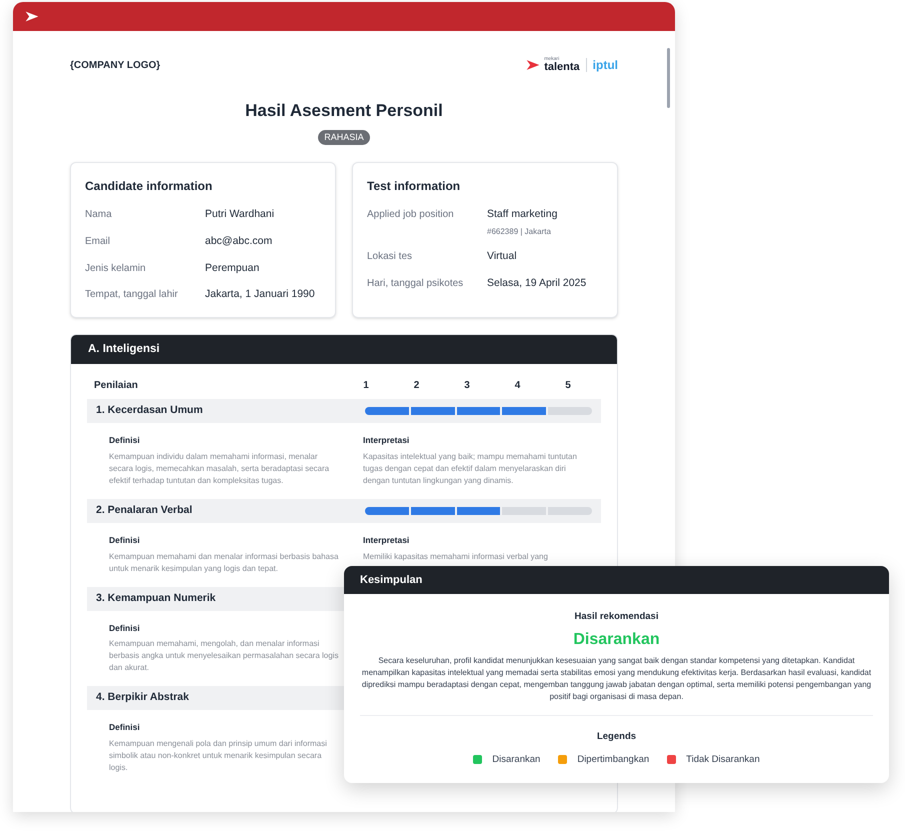 The image size is (905, 834). I want to click on scale-number: 1, so click(366, 386).